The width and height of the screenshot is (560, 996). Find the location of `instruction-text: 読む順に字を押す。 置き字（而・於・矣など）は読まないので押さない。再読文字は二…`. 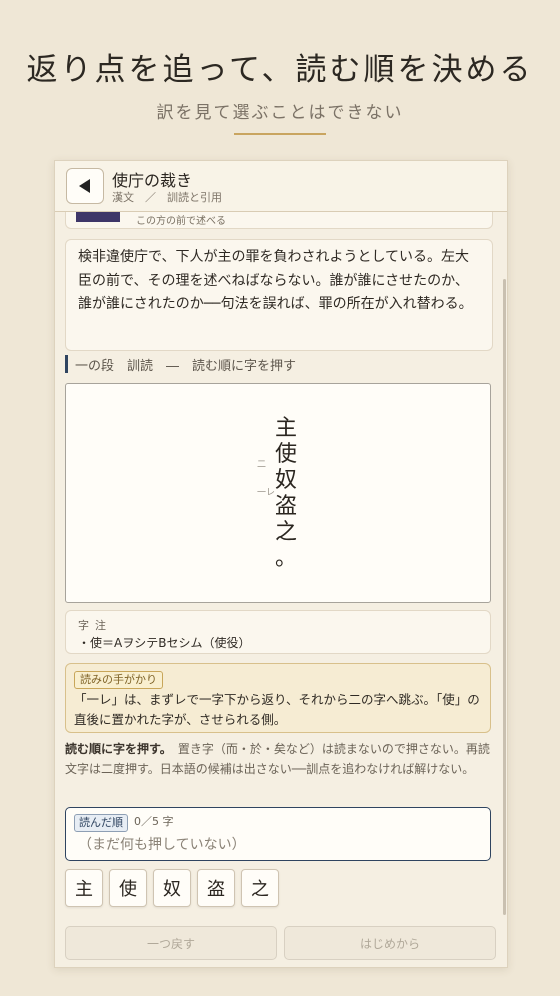

instruction-text: 読む順に字を押す。 置き字（而・於・矣など）は読まないので押さない。再読文字は二… is located at coordinates (278, 759).